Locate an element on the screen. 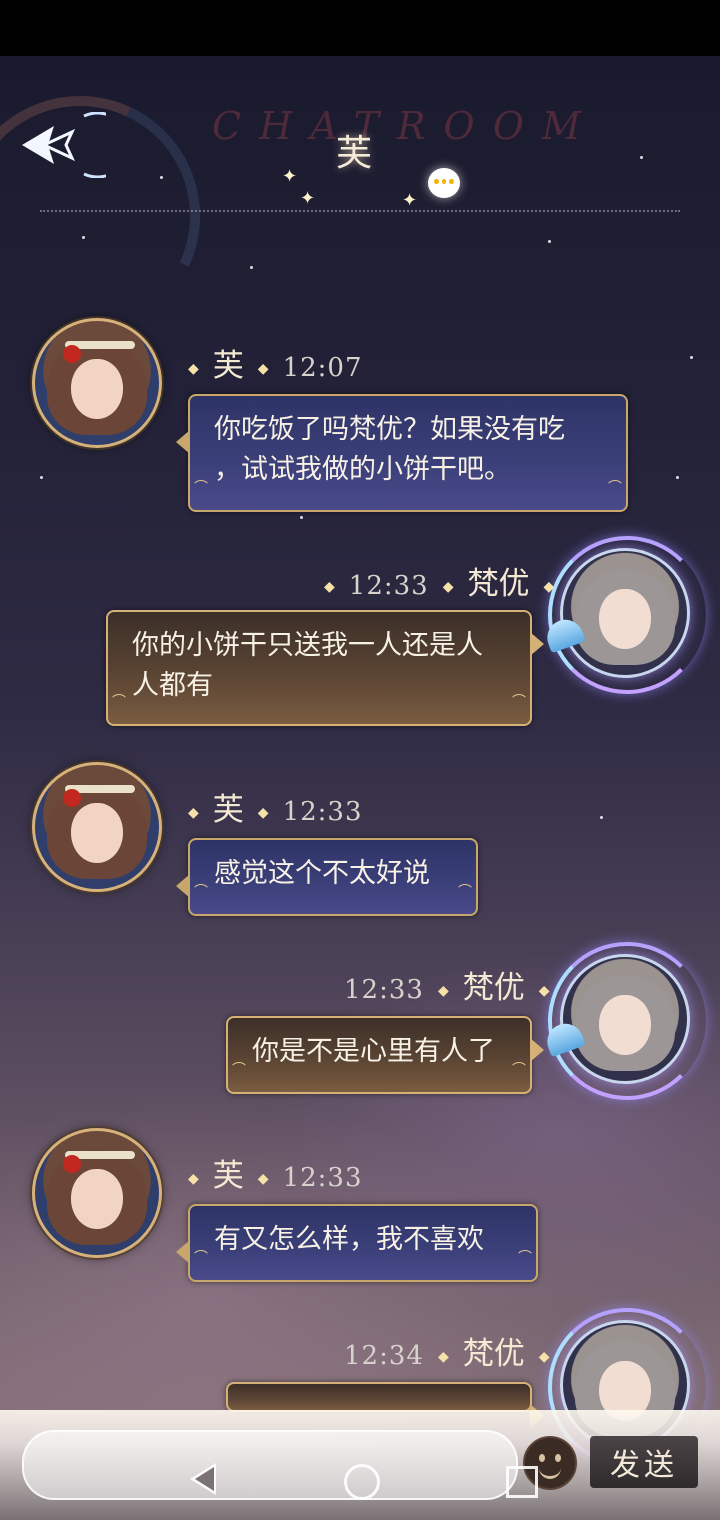 The height and width of the screenshot is (1520, 720). message-bubble: 你吃饭了吗梵优？如果没有吃 ，试试我做的小饼干吧。 ⌒ ⌒ is located at coordinates (402, 453).